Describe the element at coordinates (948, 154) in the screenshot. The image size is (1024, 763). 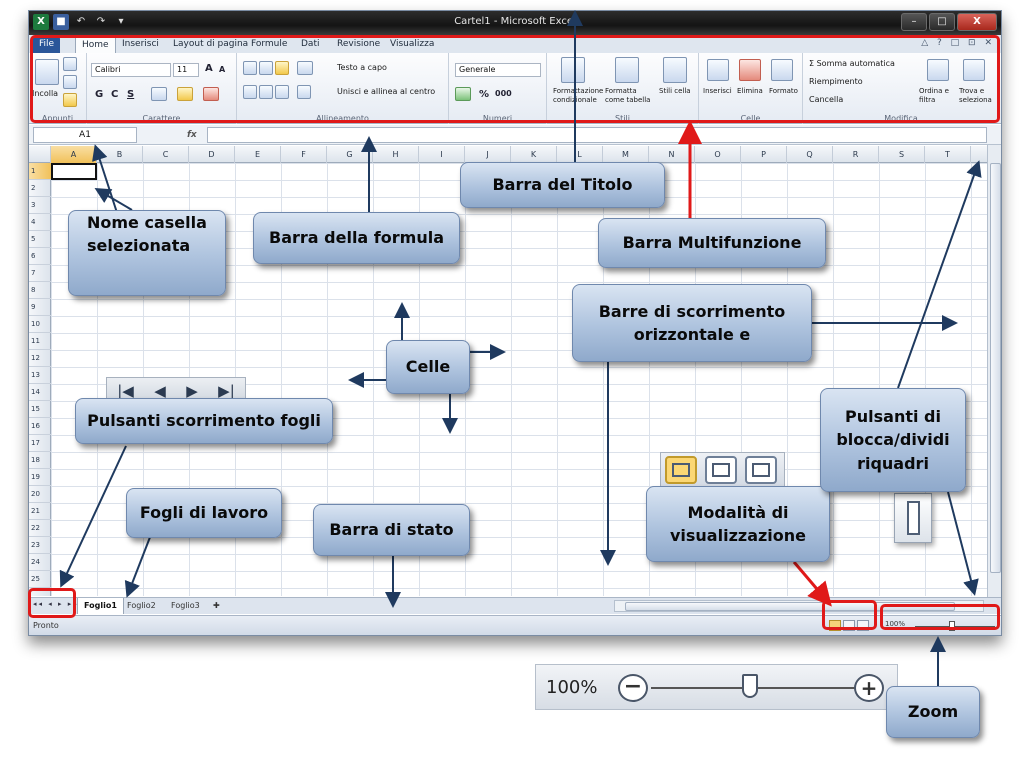
I see `column-header: T` at that location.